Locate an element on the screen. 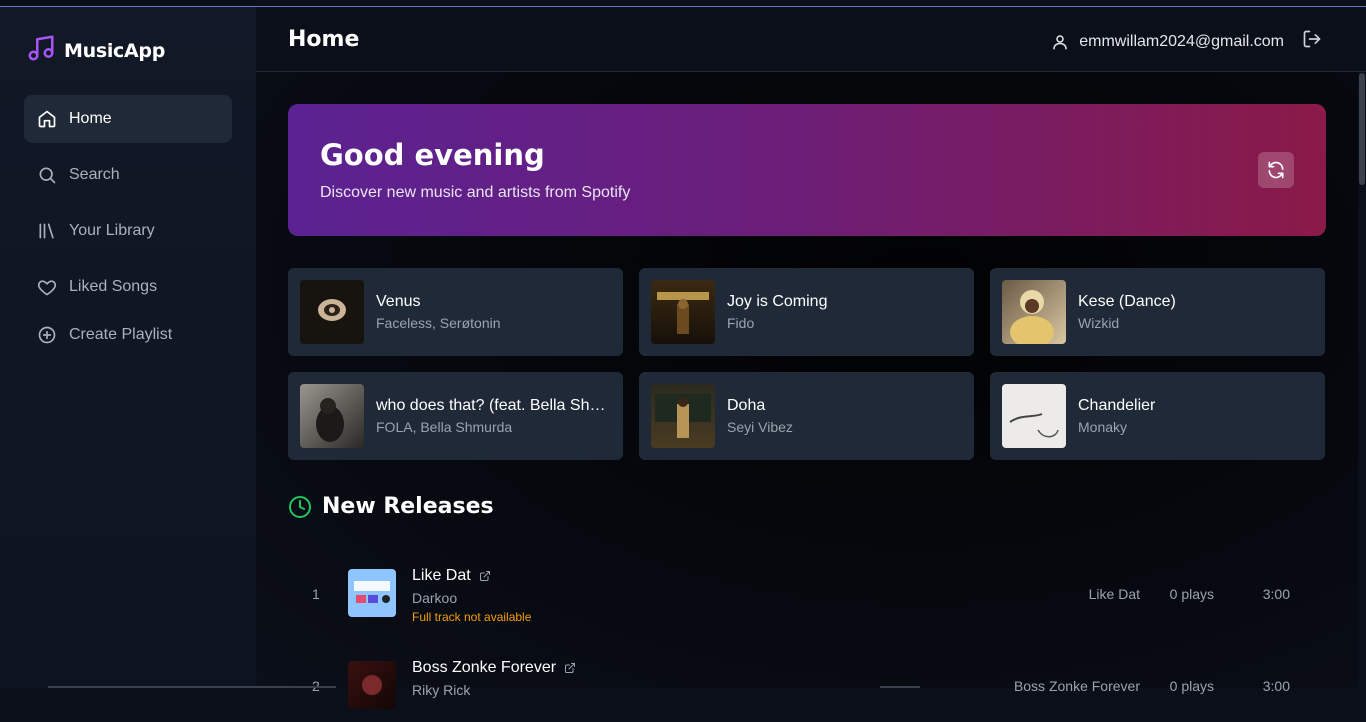 The height and width of the screenshot is (722, 1366). sidebar-item-liked-songs: Liked Songs is located at coordinates (128, 287).